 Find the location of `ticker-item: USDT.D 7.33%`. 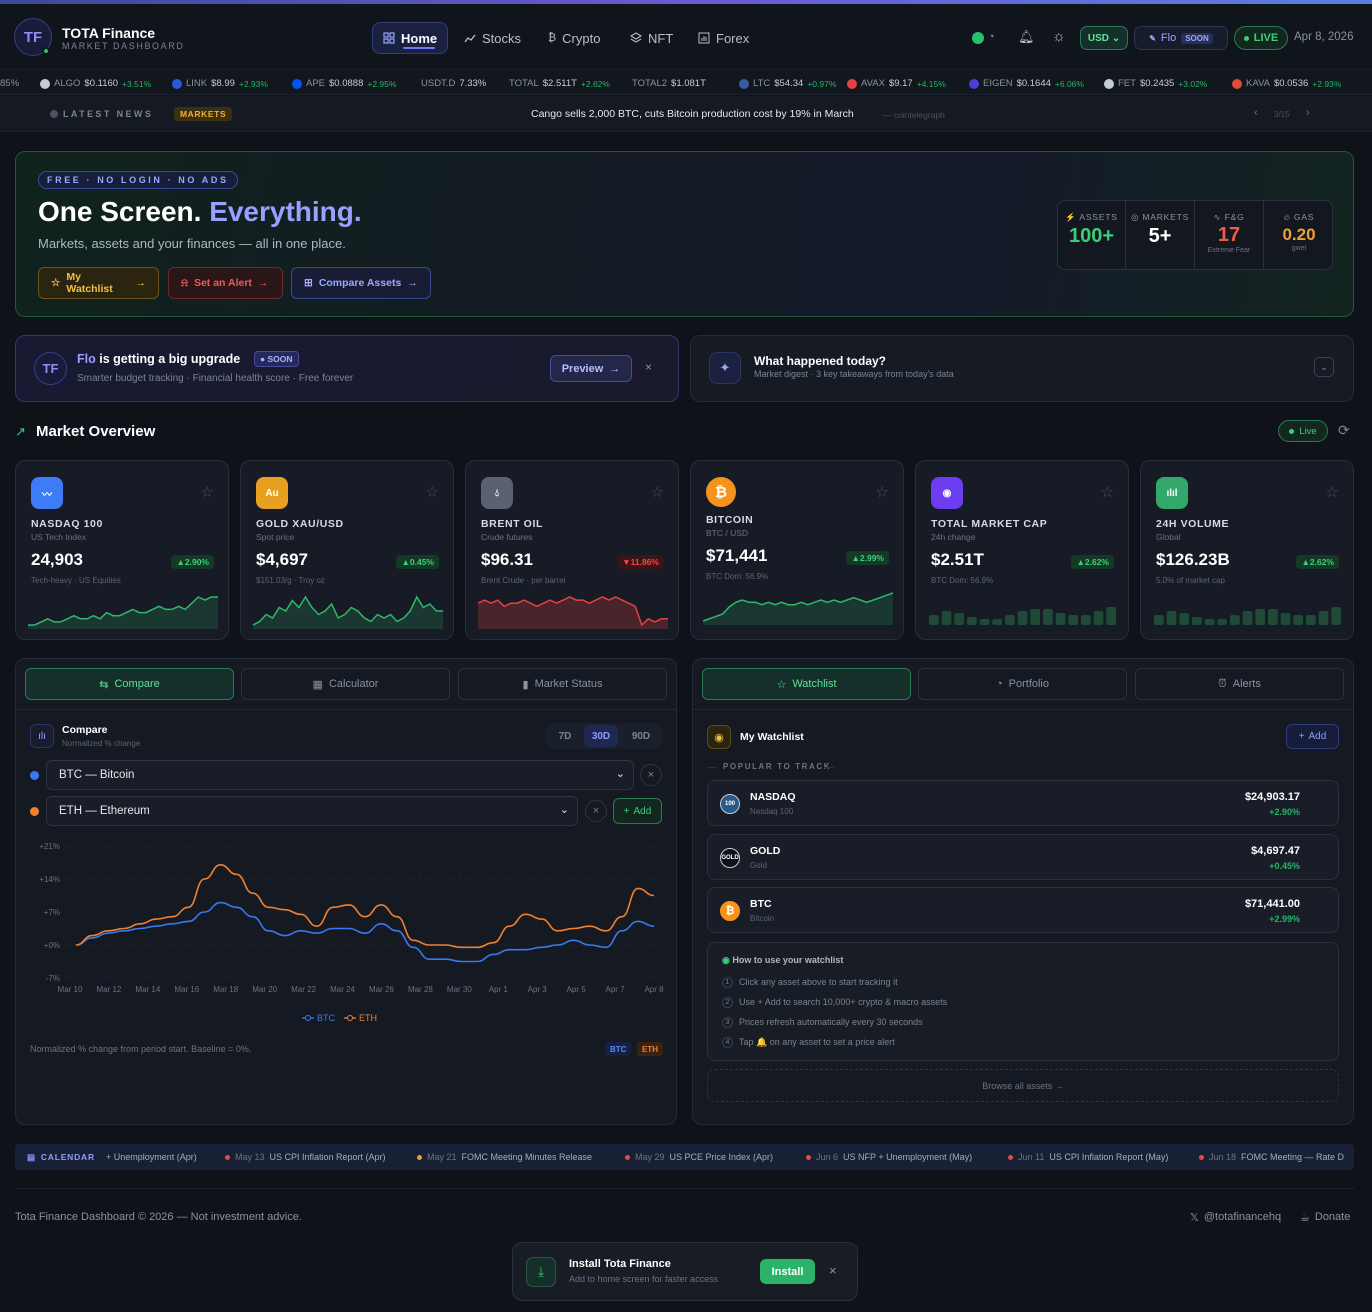

ticker-item: USDT.D 7.33% is located at coordinates (455, 83).